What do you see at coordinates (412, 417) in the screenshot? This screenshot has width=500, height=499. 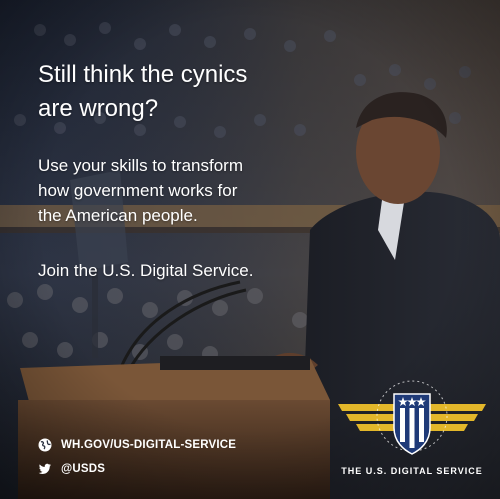 I see `usds-winged-shield-logo` at bounding box center [412, 417].